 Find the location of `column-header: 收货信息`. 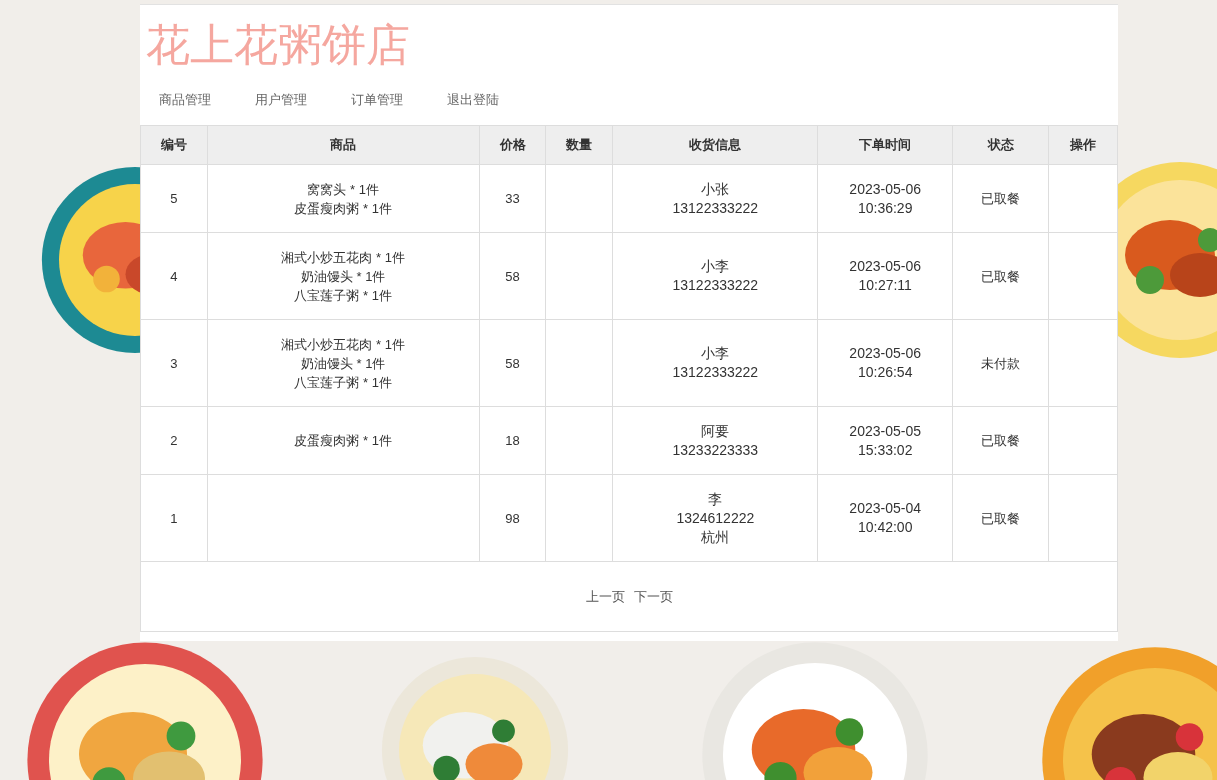

column-header: 收货信息 is located at coordinates (715, 145).